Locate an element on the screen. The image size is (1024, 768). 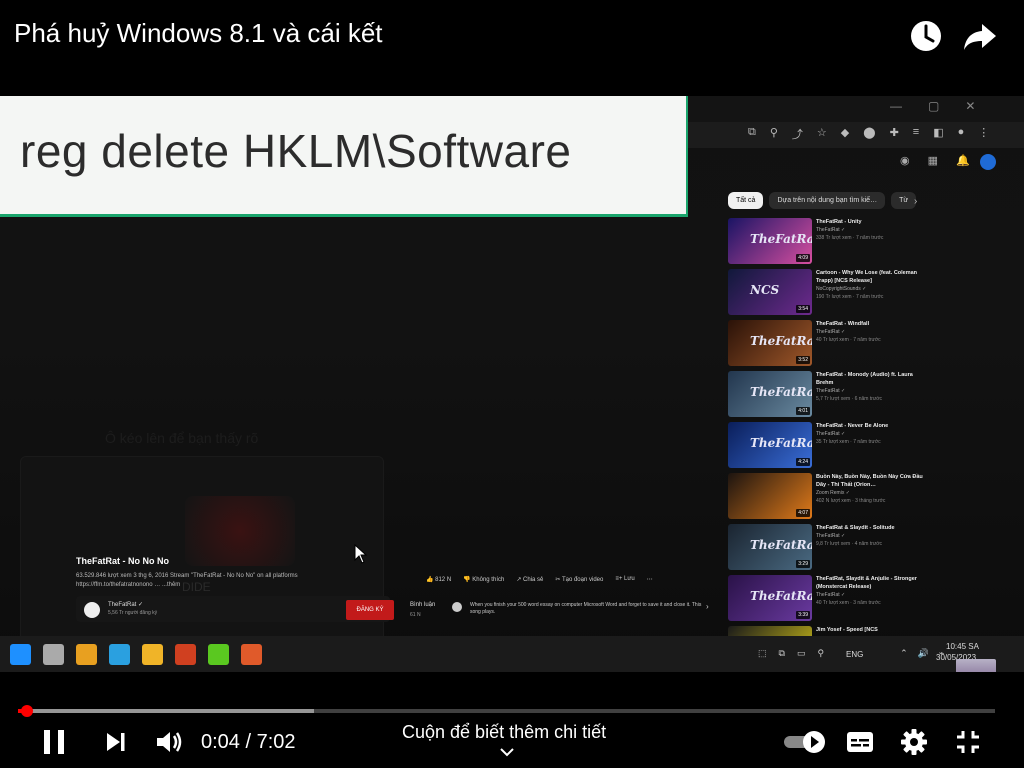
extension-icon: ◆ is located at coordinates (845, 133).